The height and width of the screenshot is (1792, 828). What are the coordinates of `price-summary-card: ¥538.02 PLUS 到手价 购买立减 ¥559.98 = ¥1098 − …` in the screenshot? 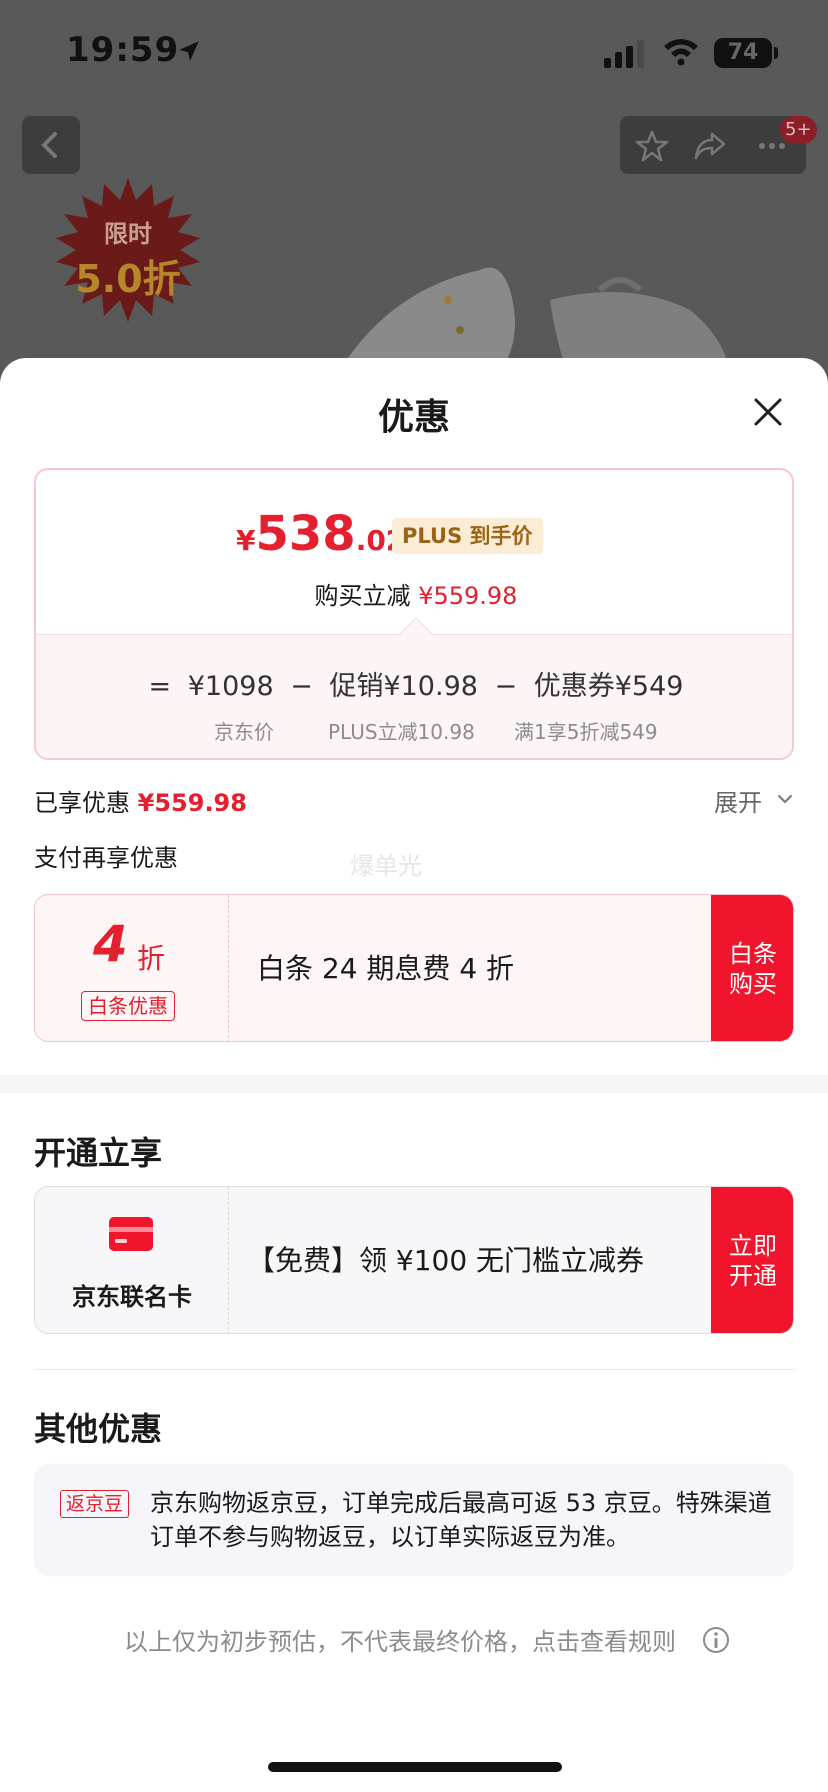 It's located at (414, 614).